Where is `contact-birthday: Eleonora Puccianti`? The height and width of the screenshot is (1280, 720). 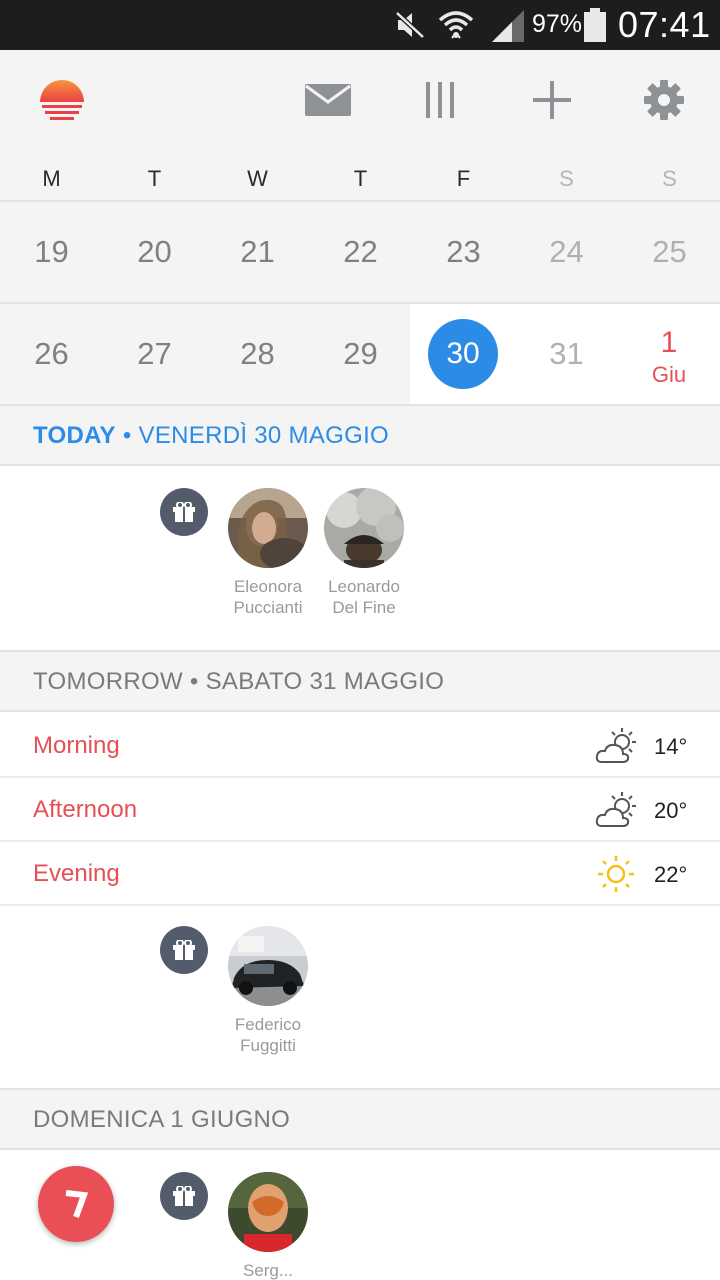
contact-birthday: Eleonora Puccianti is located at coordinates (268, 553).